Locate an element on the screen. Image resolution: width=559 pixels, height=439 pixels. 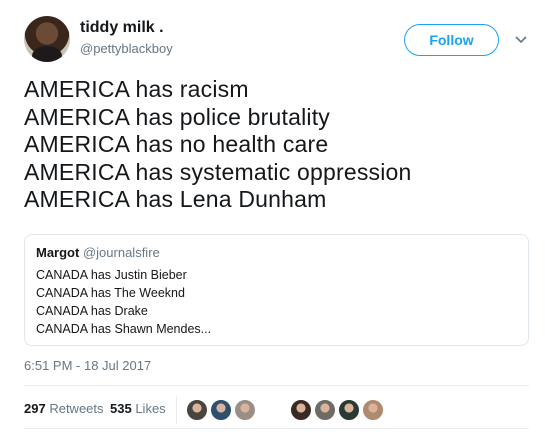
tweet-line: AMERICA has police brutality is located at coordinates (177, 116).